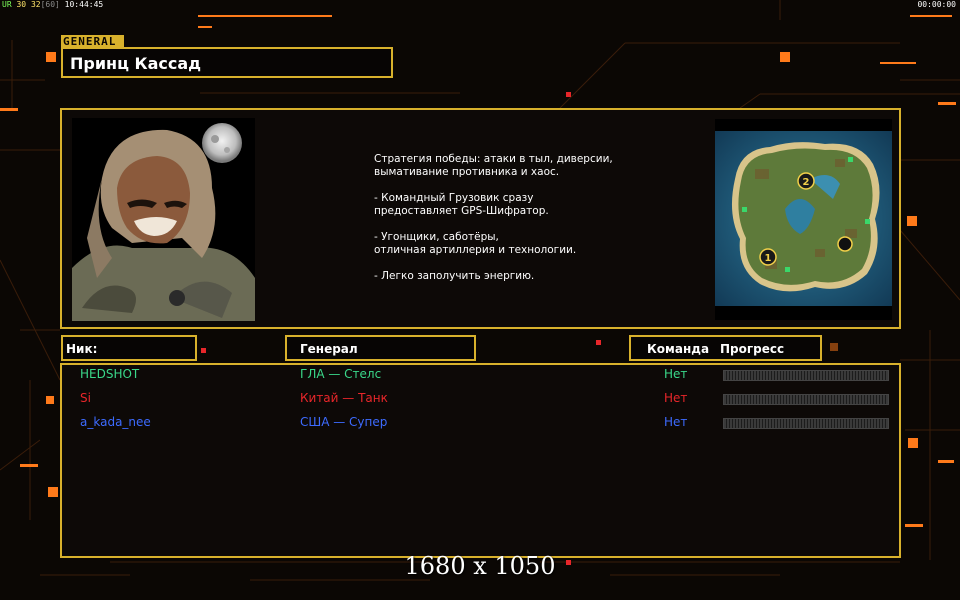 The image size is (960, 600). What do you see at coordinates (21, 4) in the screenshot?
I see `hud-stat-b: 30` at bounding box center [21, 4].